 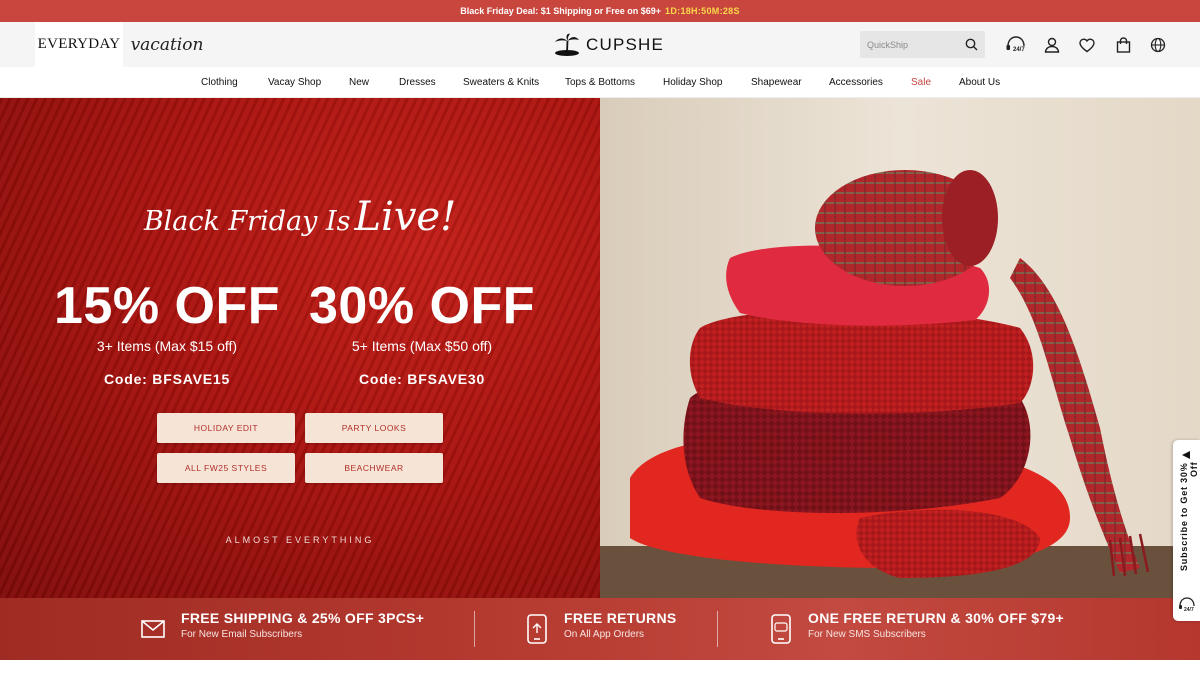 I want to click on offer-percent: 30% OFF, so click(x=422, y=306).